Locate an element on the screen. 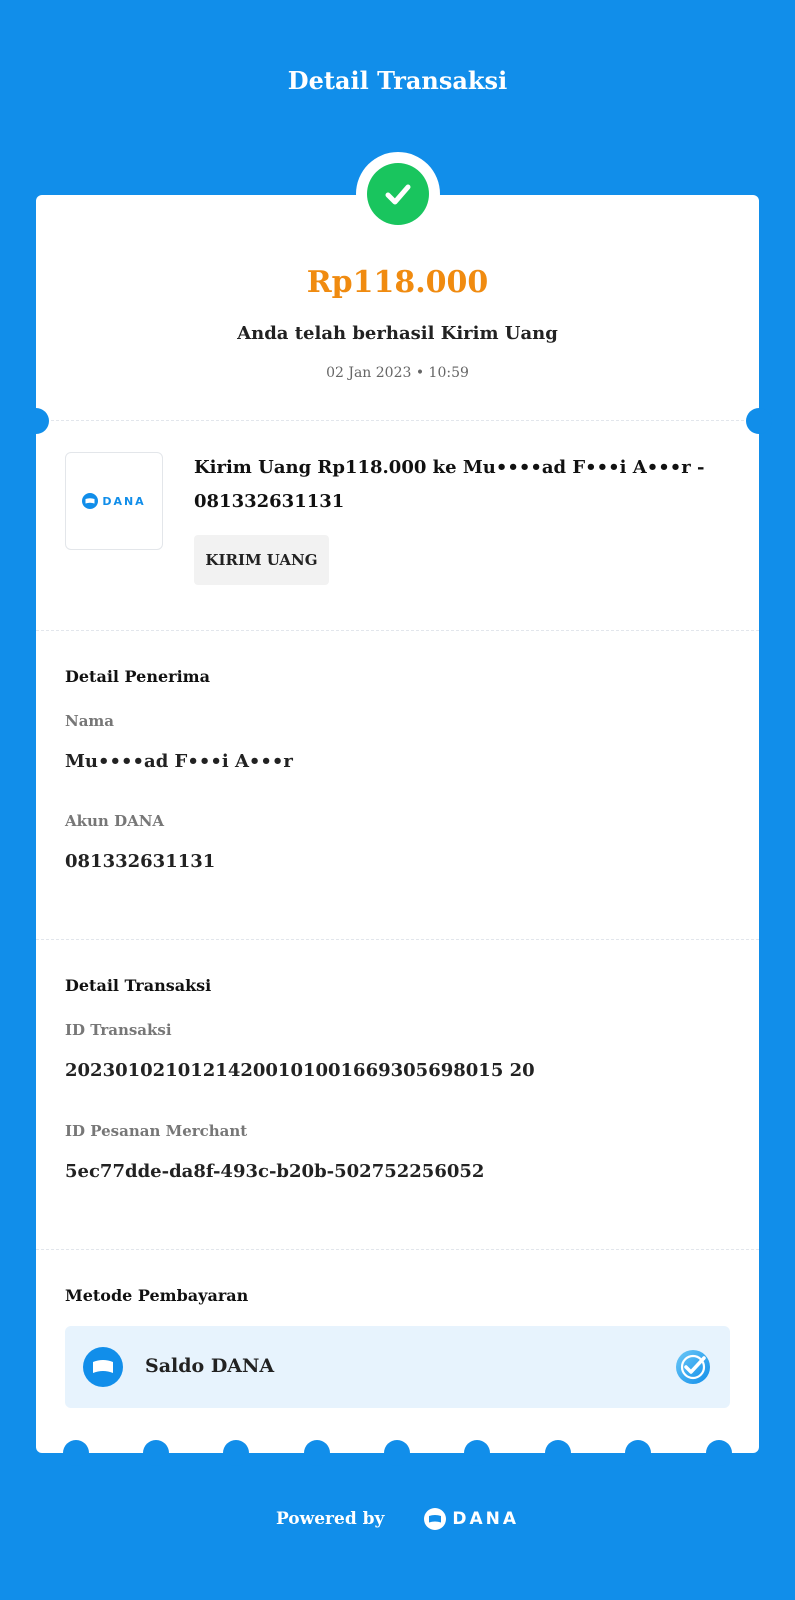 The width and height of the screenshot is (795, 1600). success-badge is located at coordinates (398, 194).